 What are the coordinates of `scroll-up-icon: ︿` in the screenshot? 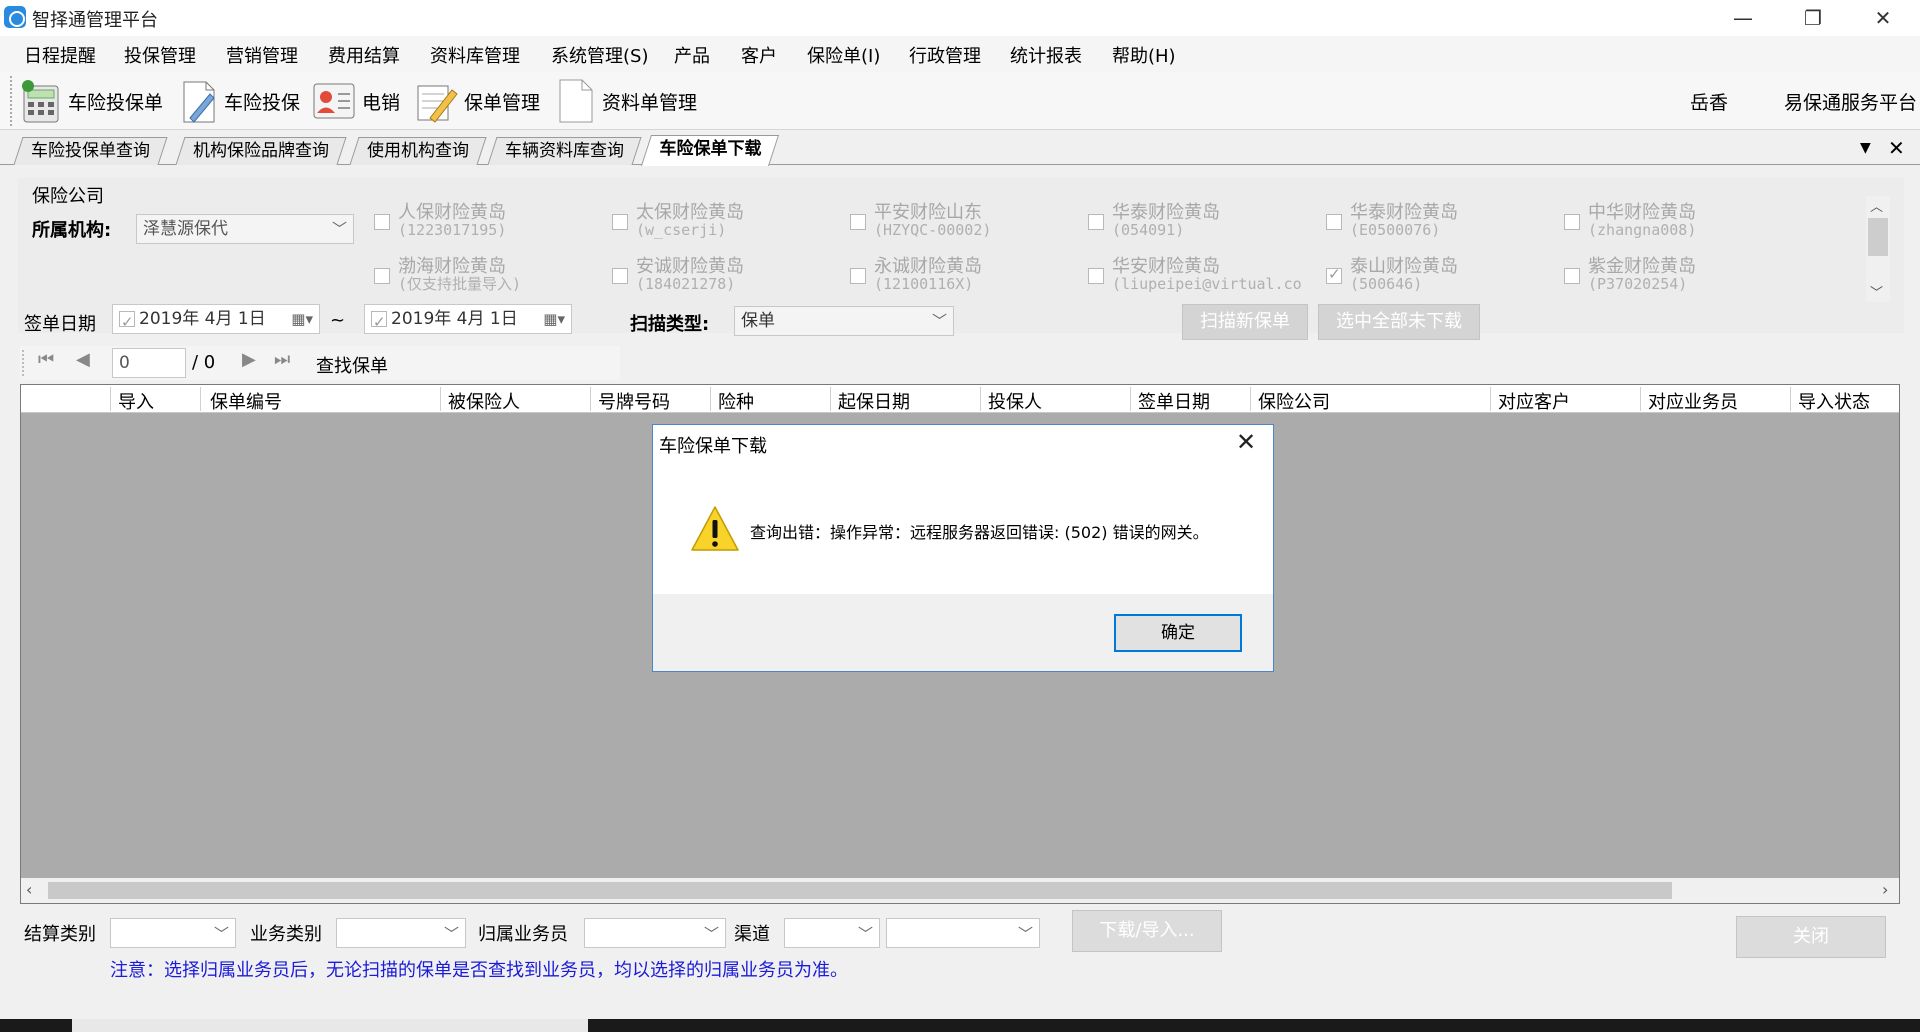 It's located at (1876, 205).